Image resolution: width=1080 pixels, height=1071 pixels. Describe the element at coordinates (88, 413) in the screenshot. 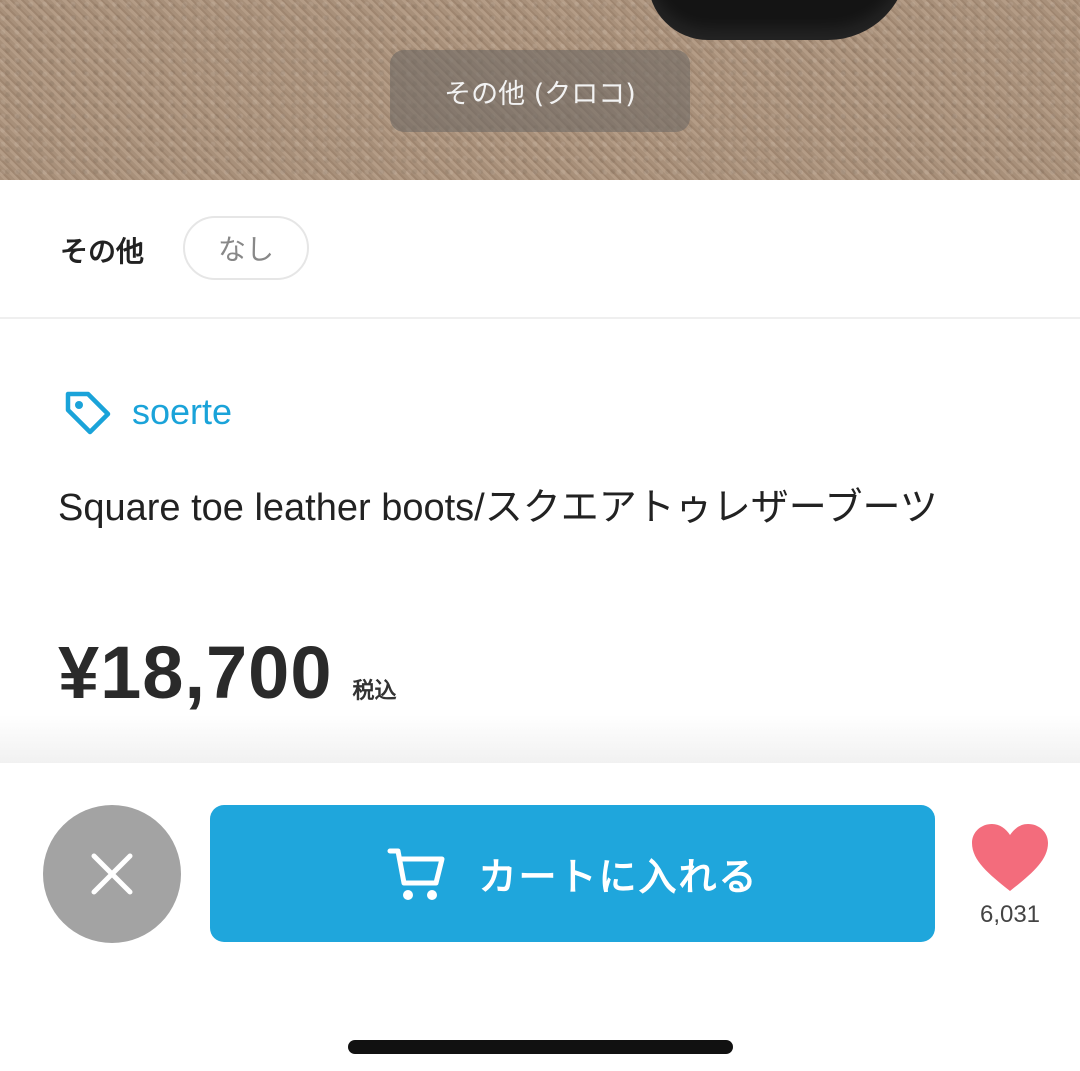

I see `tag-icon` at that location.